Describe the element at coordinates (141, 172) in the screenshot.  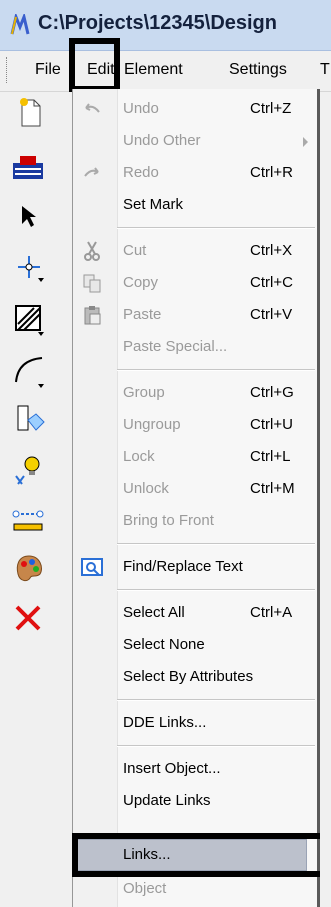
I see `menu-item-label: Redo` at that location.